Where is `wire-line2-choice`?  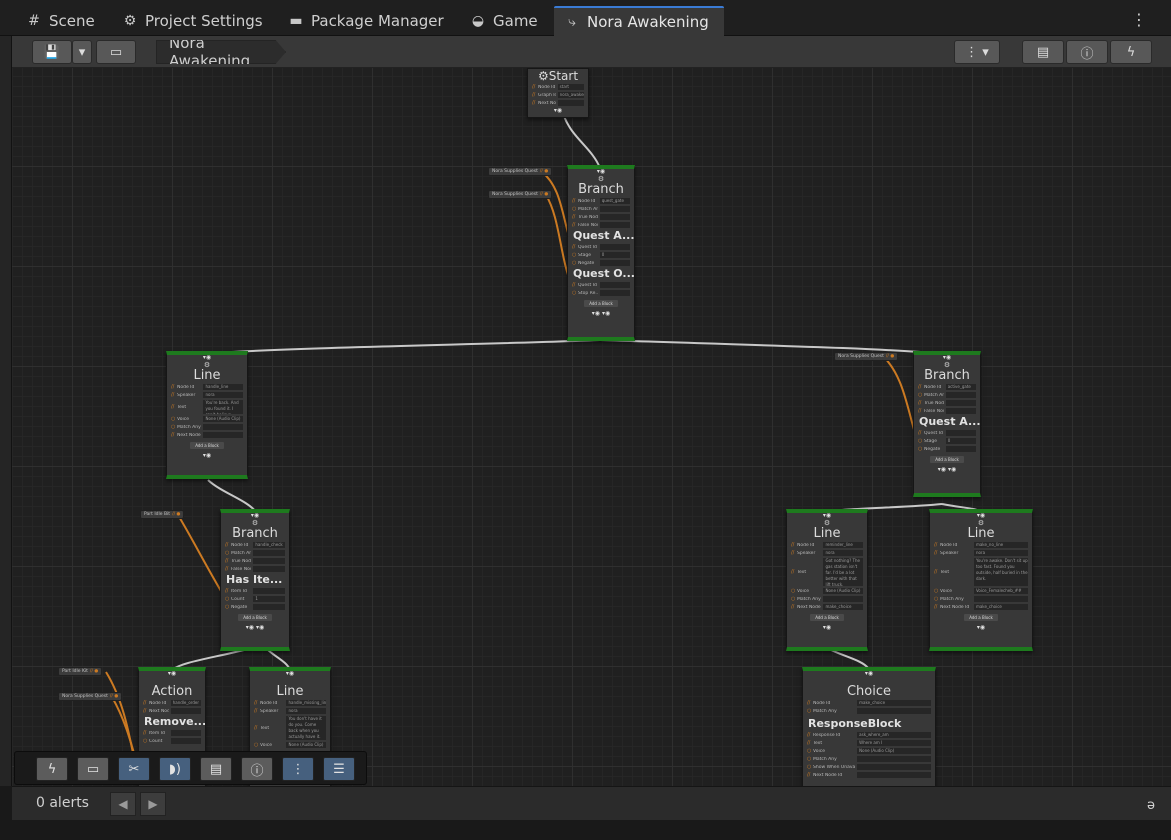
wire-line2-choice is located at coordinates (847, 658).